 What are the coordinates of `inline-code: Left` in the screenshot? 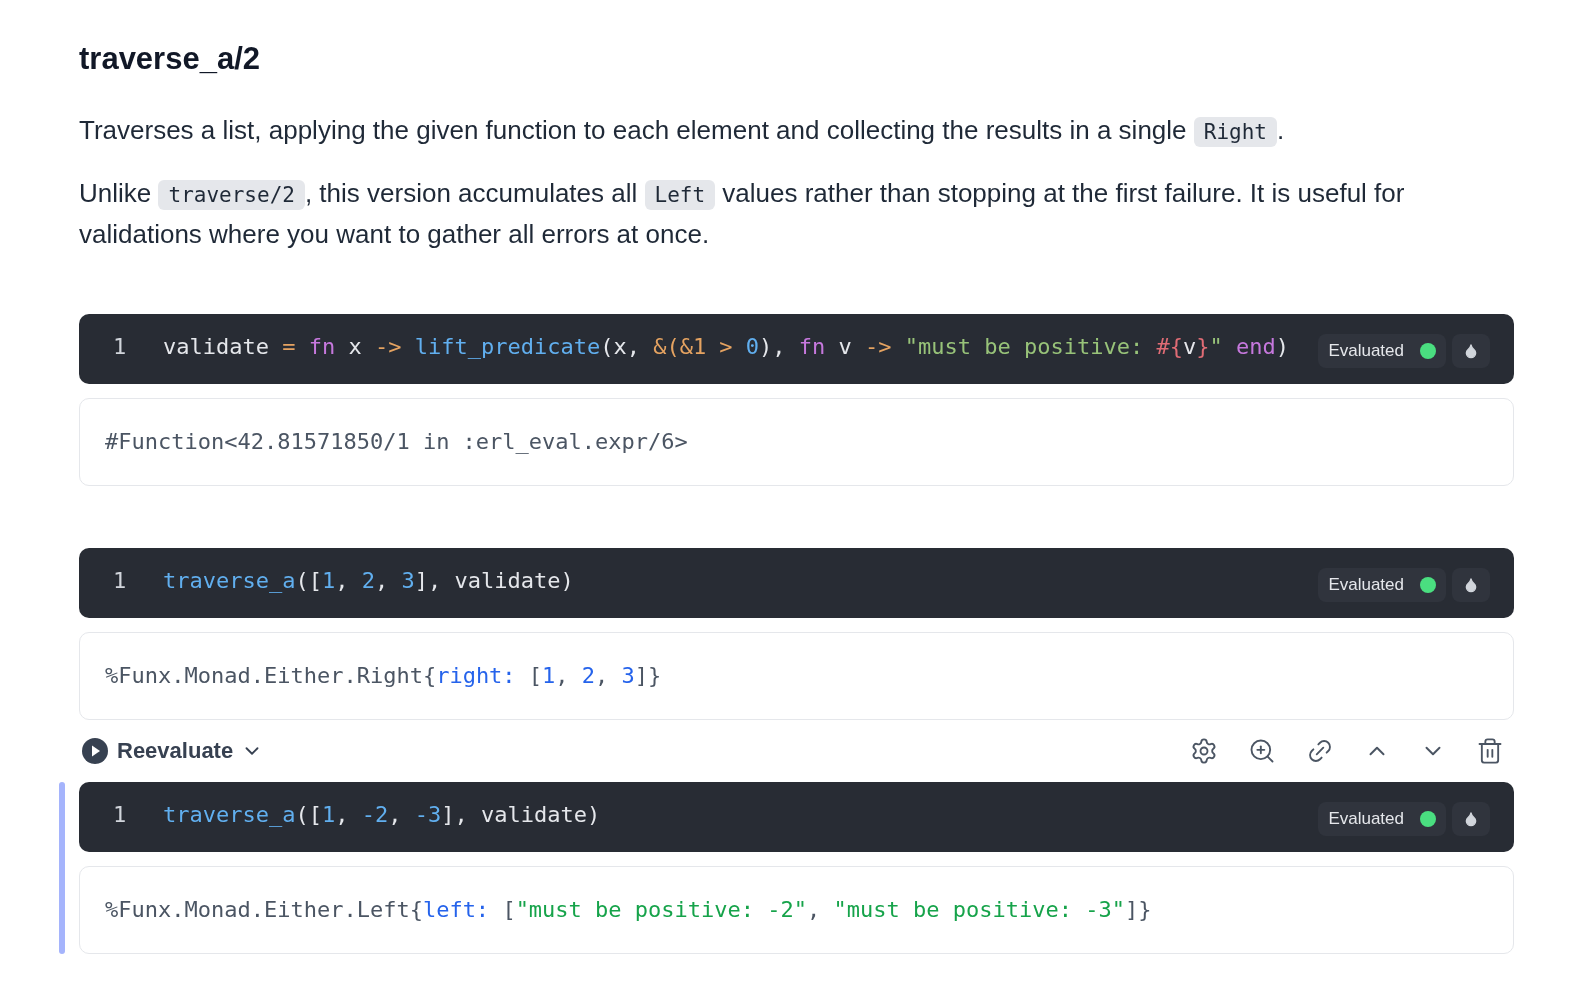 It's located at (680, 194).